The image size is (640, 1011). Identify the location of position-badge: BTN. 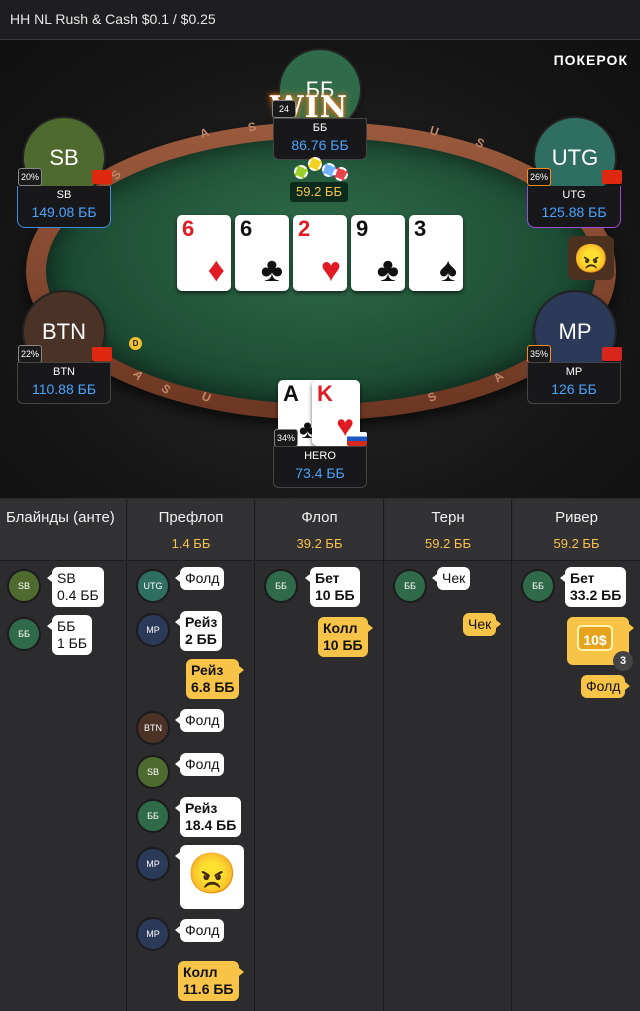
(153, 728).